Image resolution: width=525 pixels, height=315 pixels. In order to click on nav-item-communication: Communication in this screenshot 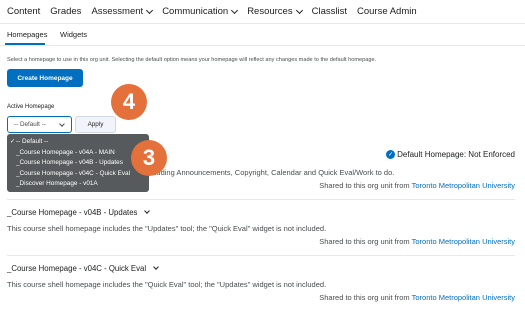, I will do `click(200, 11)`.